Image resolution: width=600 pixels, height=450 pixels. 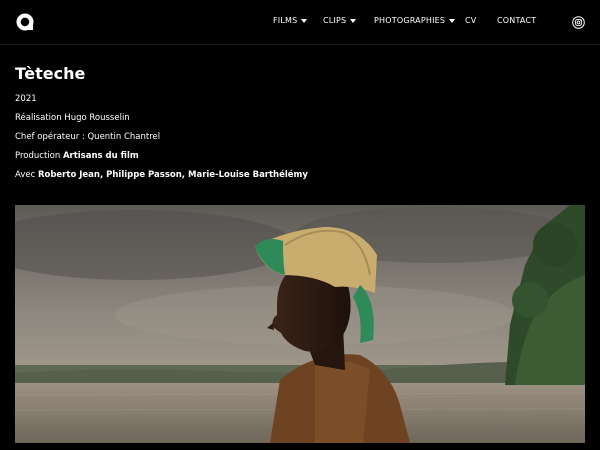 I want to click on nav-item-label: FILMS, so click(x=285, y=20).